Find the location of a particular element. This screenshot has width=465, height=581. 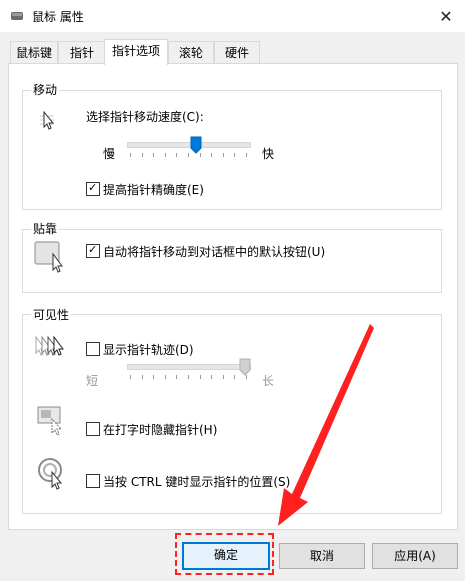

window-title: 鼠标 属性 is located at coordinates (58, 17).